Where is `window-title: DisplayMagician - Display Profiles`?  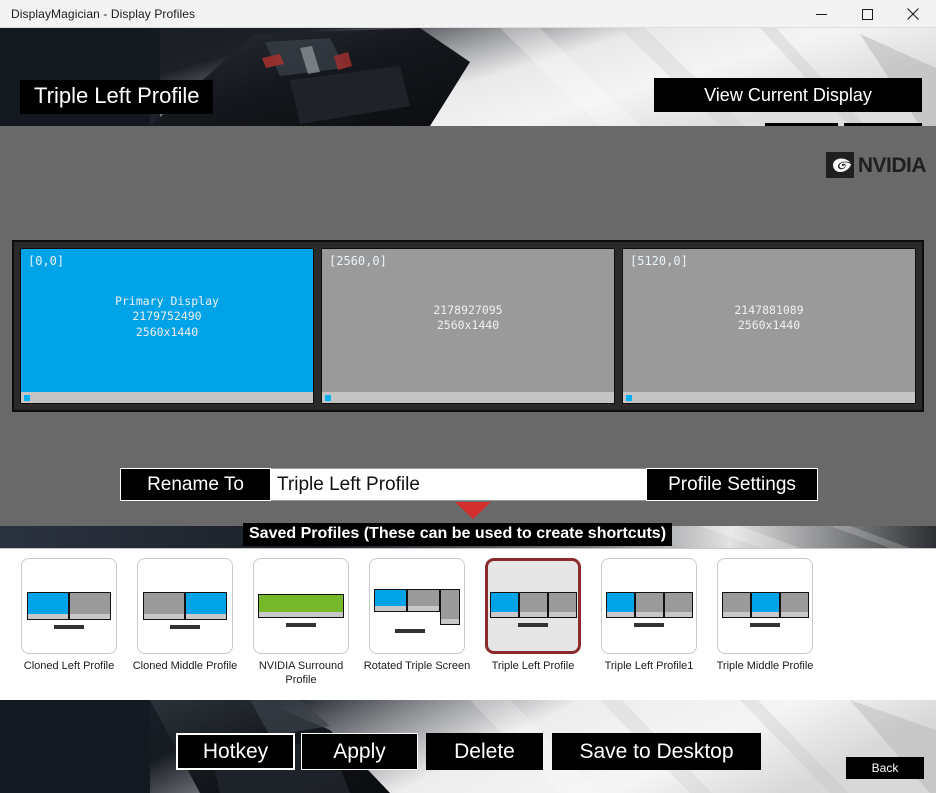 window-title: DisplayMagician - Display Profiles is located at coordinates (103, 13).